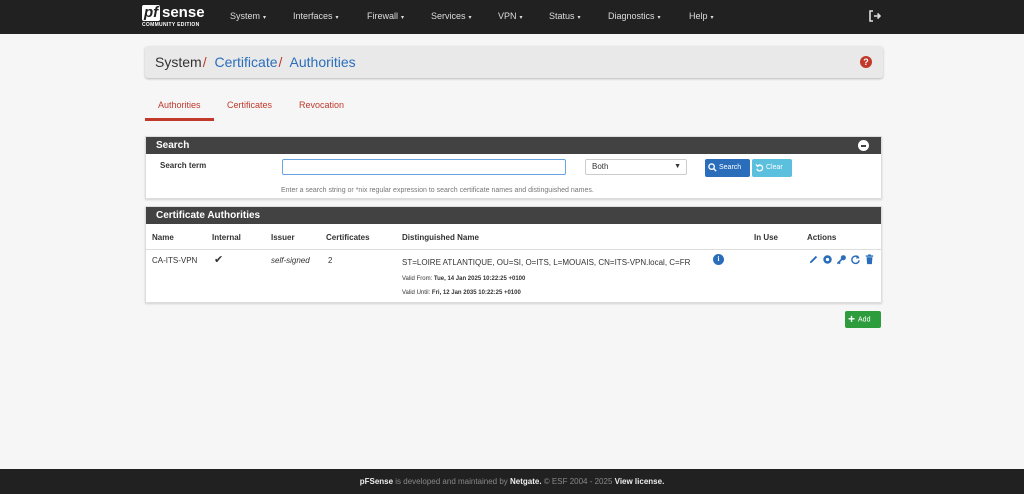 The height and width of the screenshot is (494, 1024). I want to click on menu-help: Help ▾, so click(701, 16).